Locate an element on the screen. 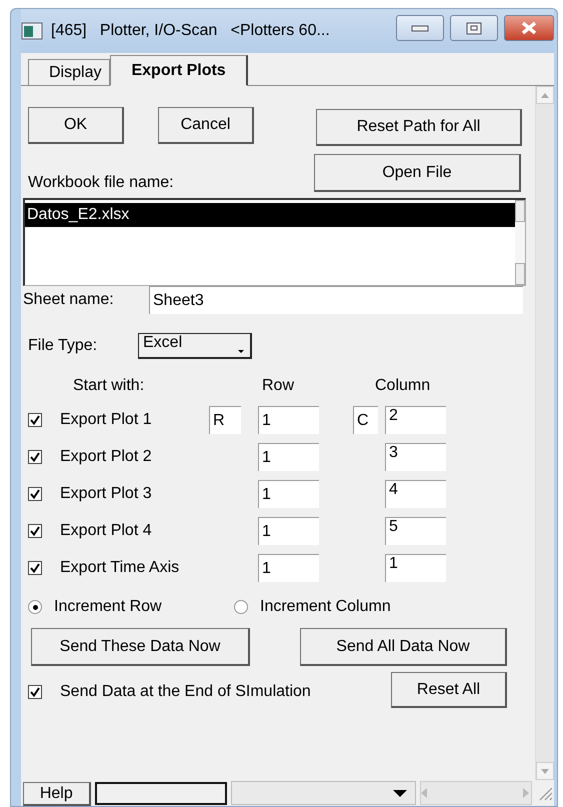 This screenshot has height=807, width=563. sheet-name-label: Sheet name: is located at coordinates (69, 300).